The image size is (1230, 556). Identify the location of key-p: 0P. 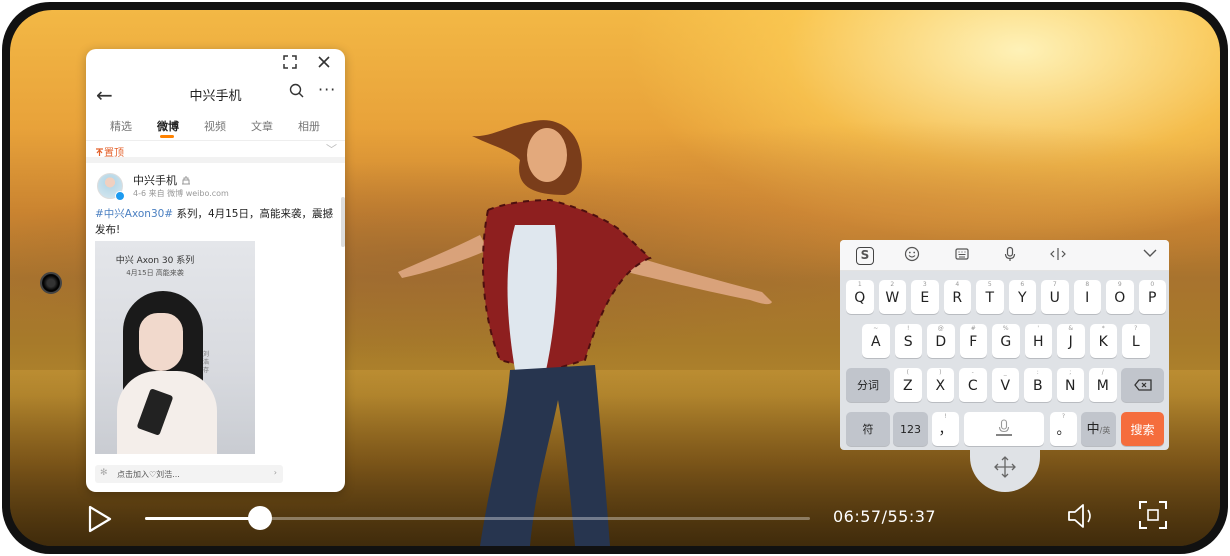
(1152, 297).